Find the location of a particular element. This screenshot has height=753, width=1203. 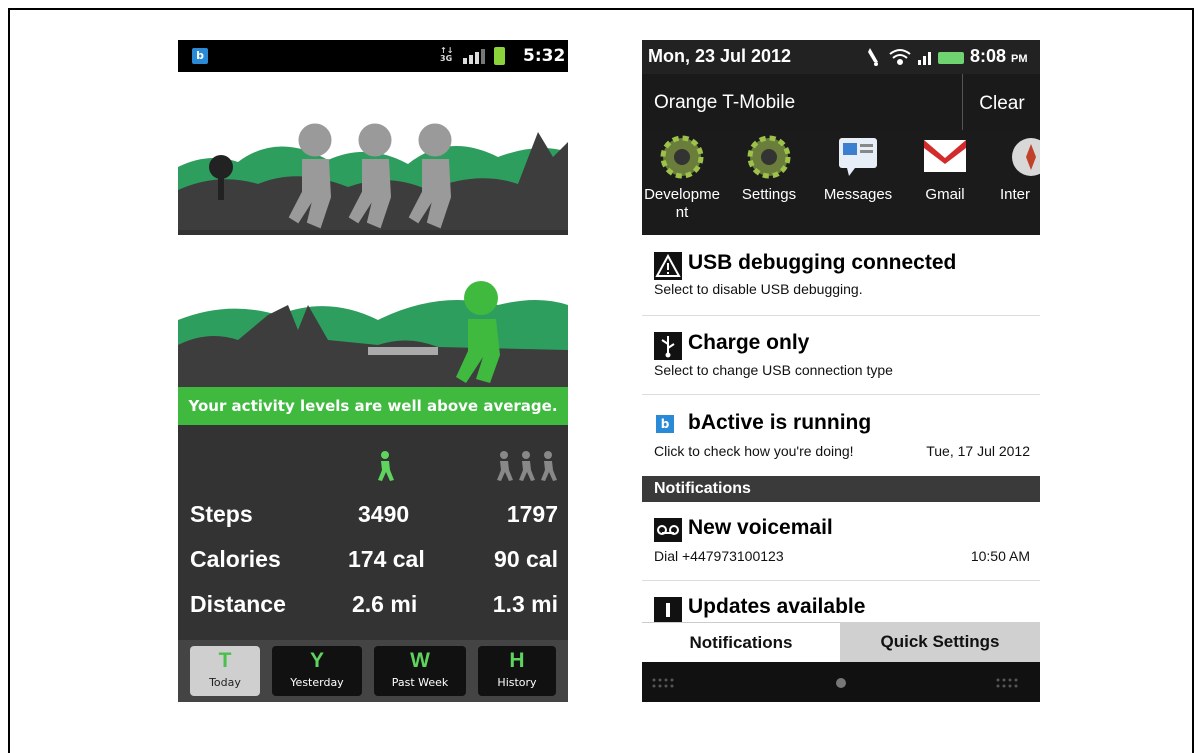

calories-row: Calories 174 cal 90 cal is located at coordinates (373, 566).